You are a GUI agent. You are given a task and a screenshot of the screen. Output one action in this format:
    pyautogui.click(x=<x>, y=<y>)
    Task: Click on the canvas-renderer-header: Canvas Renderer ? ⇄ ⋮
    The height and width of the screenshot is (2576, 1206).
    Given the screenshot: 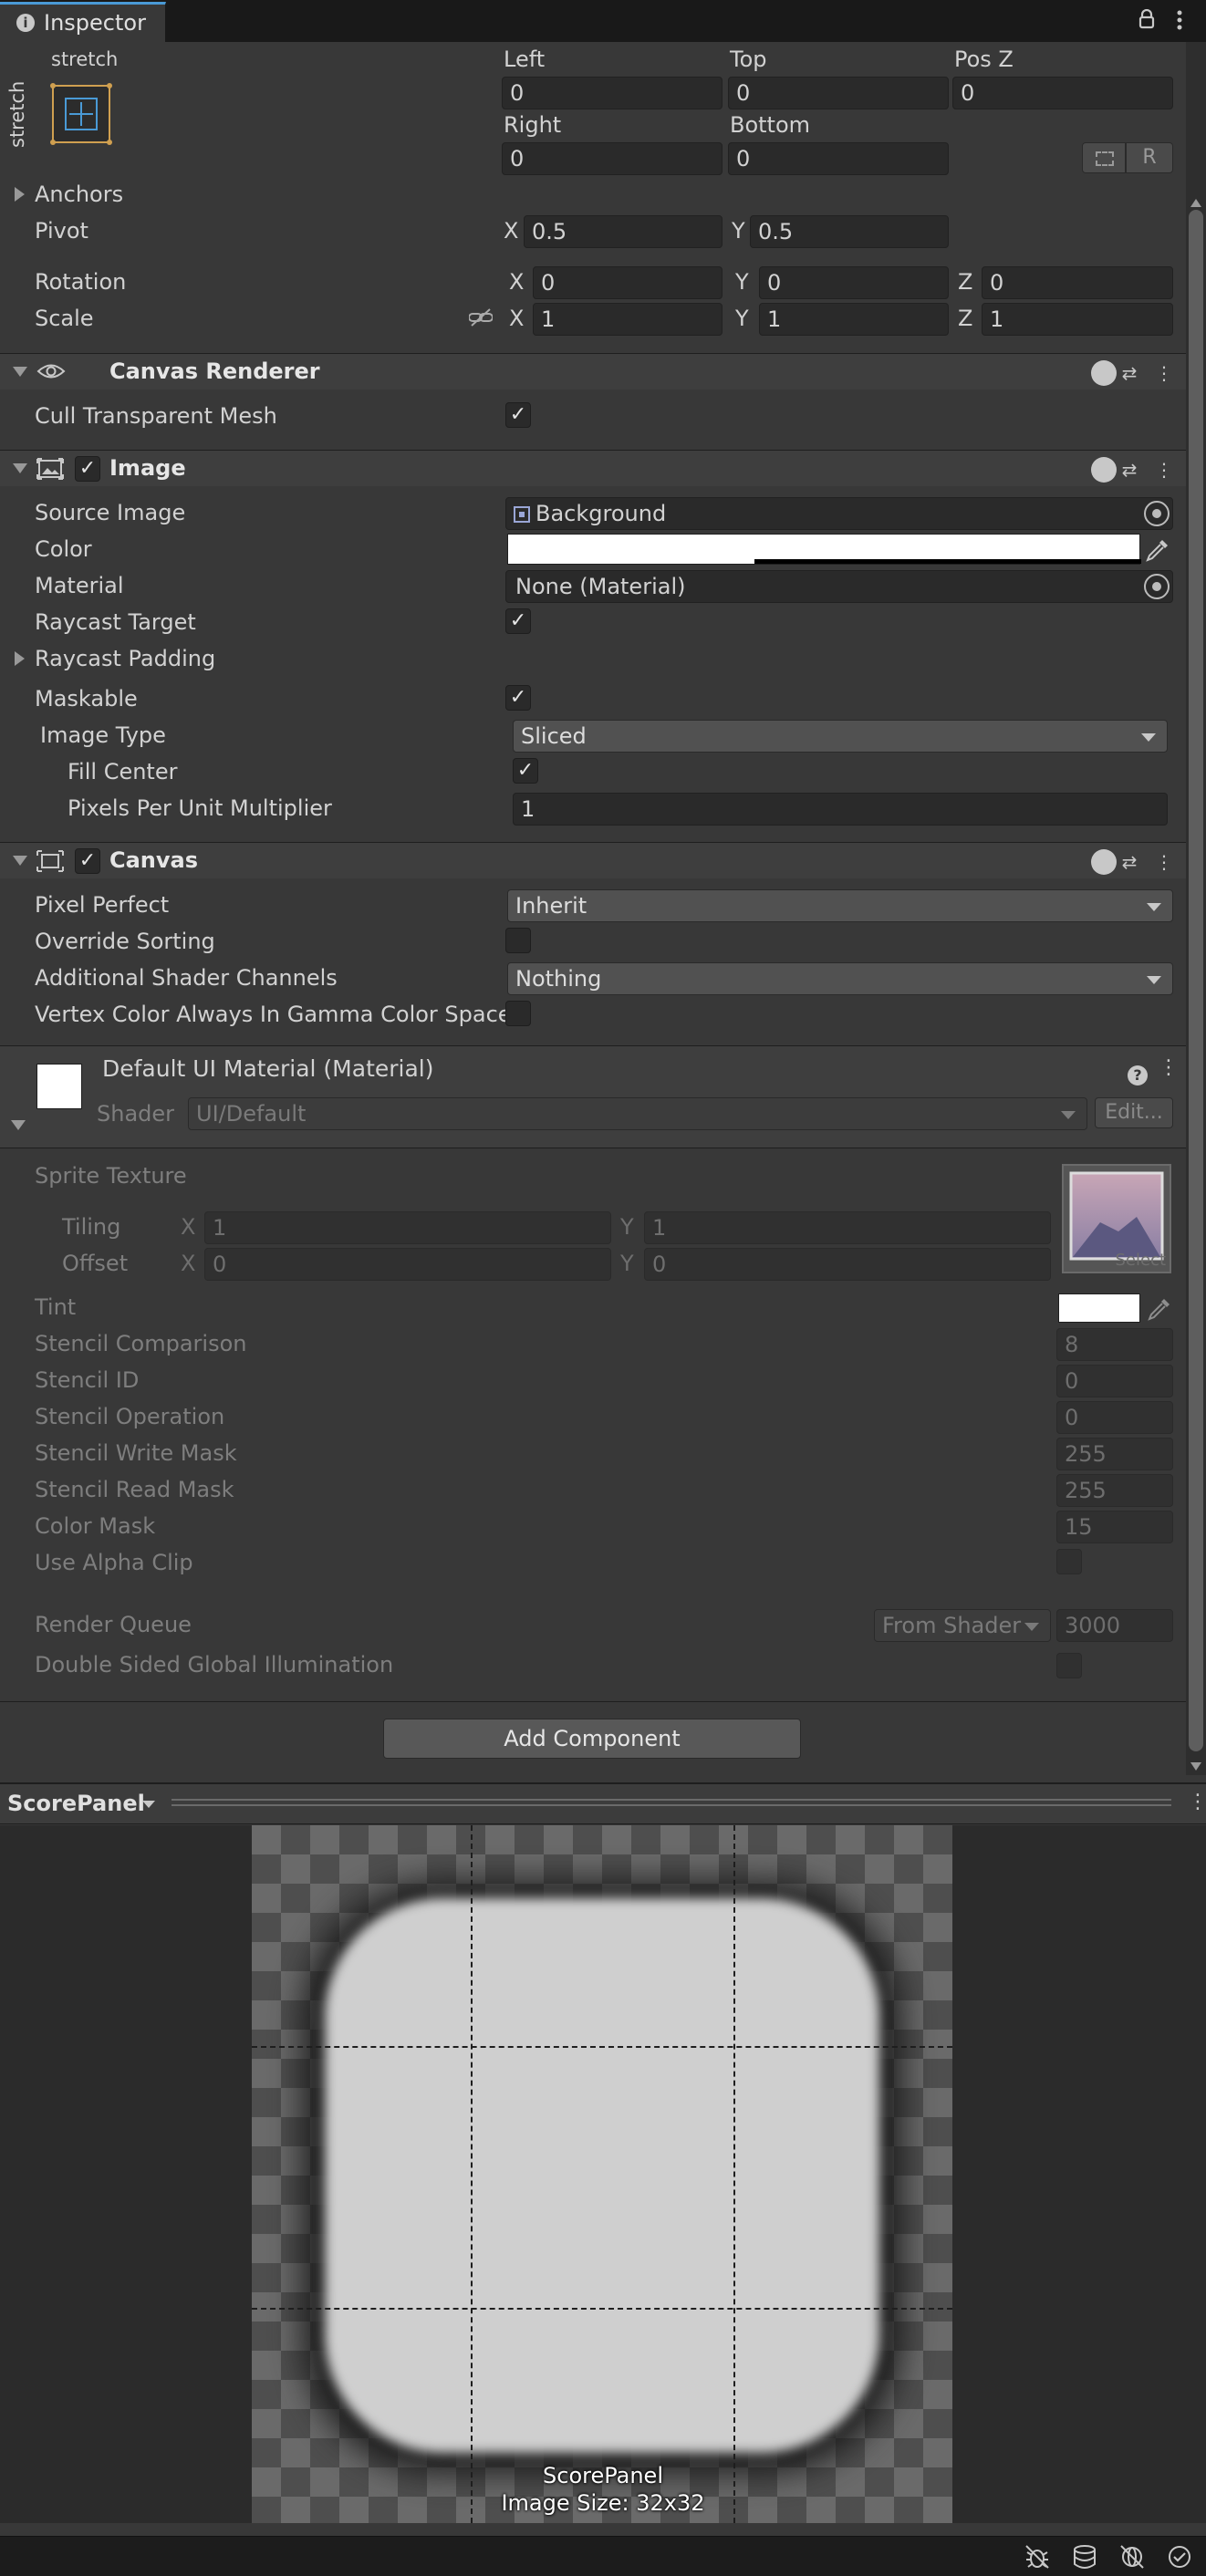 What is the action you would take?
    pyautogui.click(x=593, y=371)
    